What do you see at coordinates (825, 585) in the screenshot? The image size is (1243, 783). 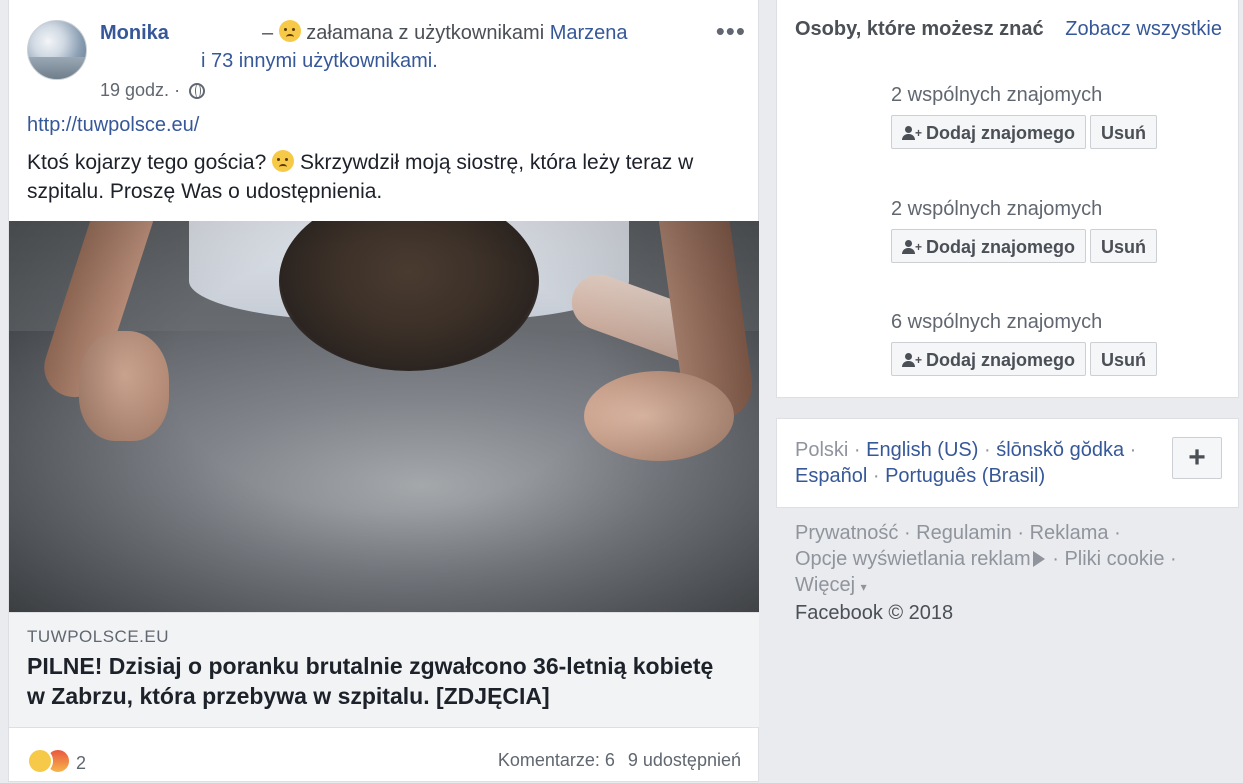 I see `more-link: Więcej` at bounding box center [825, 585].